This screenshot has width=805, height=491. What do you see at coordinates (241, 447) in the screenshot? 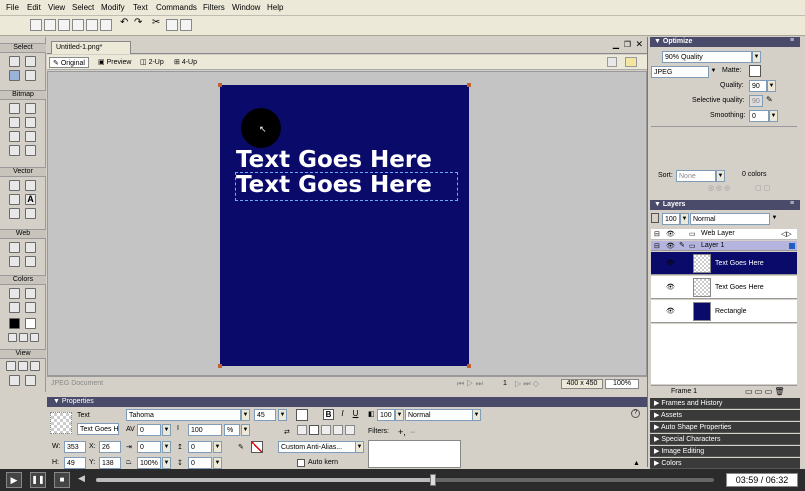
I see `stroke-tool-icon: ✎` at bounding box center [241, 447].